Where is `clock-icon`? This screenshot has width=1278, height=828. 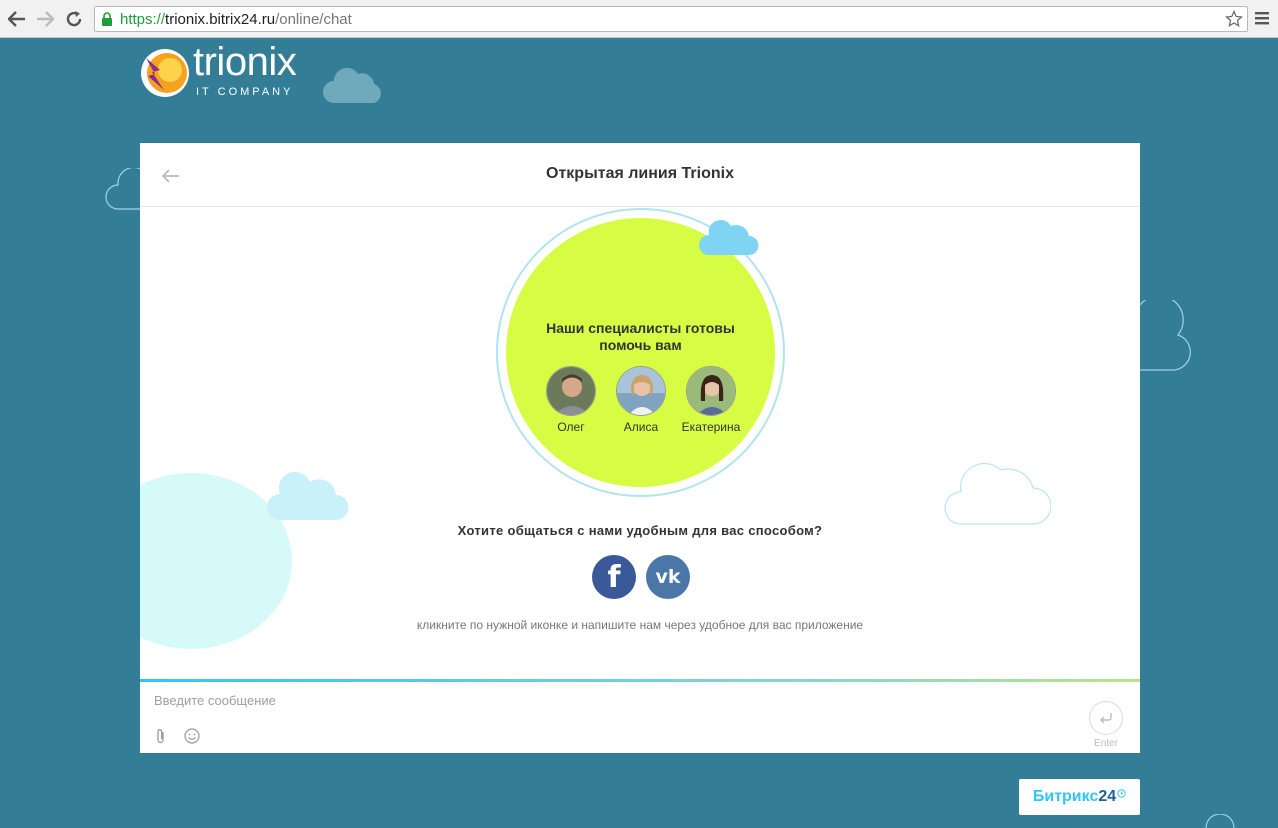
clock-icon is located at coordinates (1121, 793).